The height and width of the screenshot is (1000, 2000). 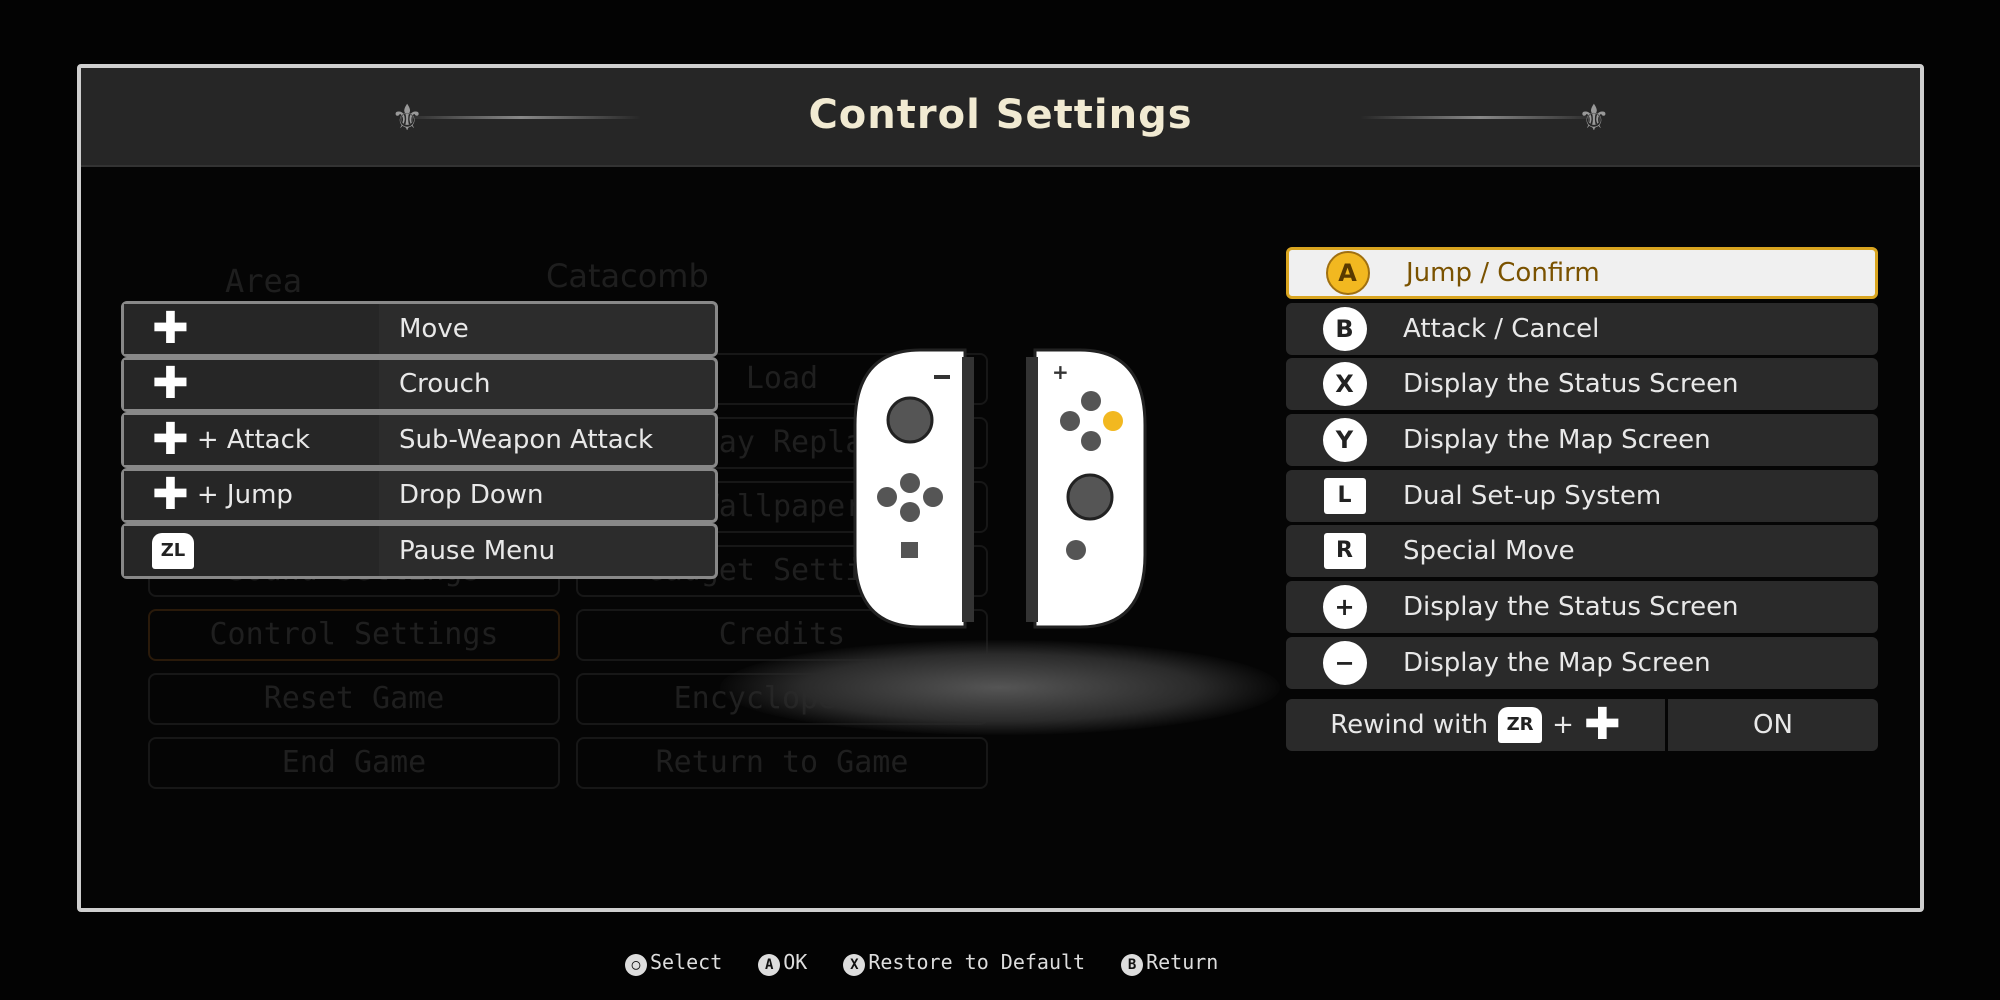 I want to click on binding-row: ✚ Crouch, so click(x=419, y=384).